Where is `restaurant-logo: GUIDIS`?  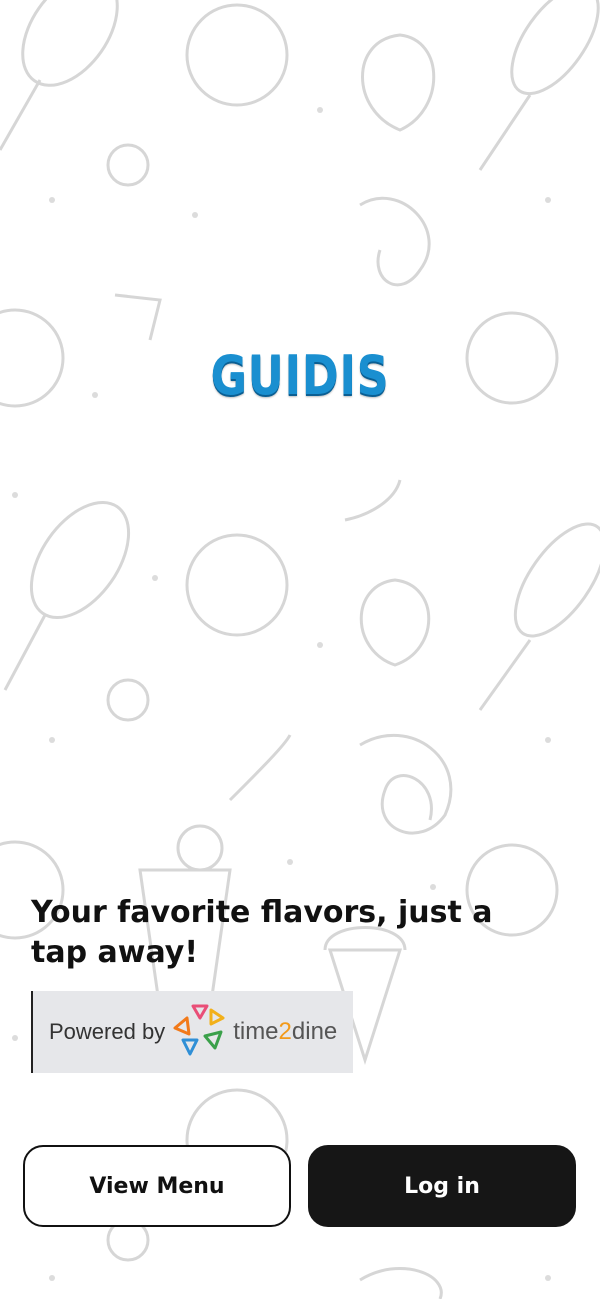 restaurant-logo: GUIDIS is located at coordinates (300, 375).